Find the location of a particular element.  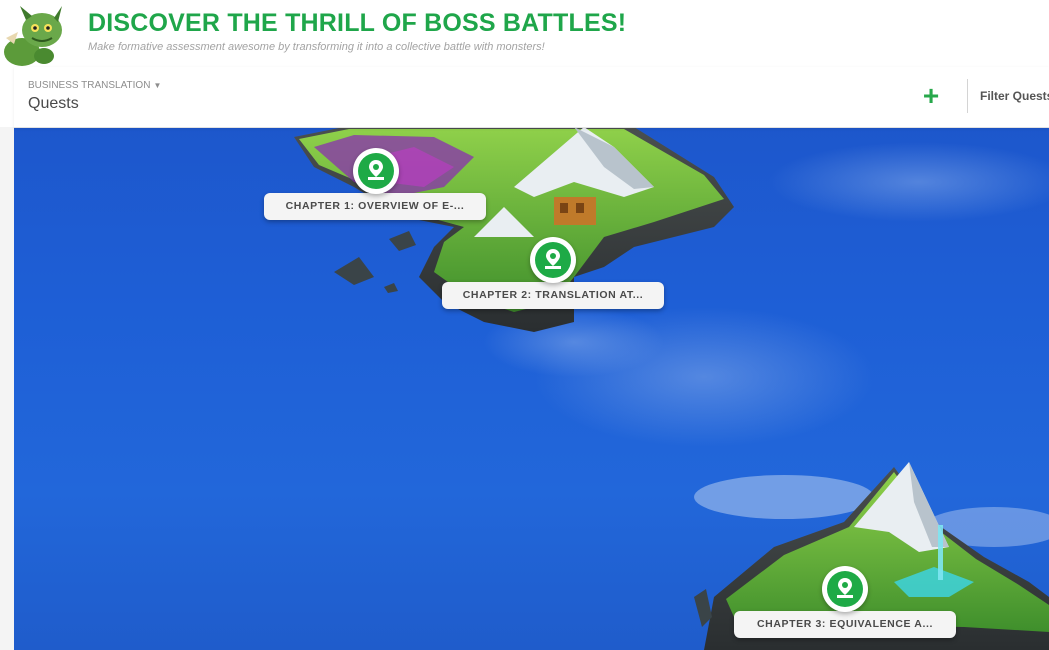

caret-down-icon: ▼ is located at coordinates (157, 85).